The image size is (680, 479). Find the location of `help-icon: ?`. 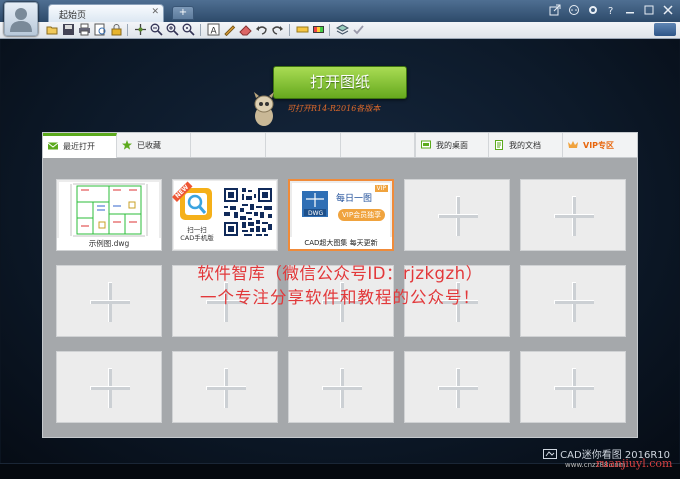

help-icon: ? is located at coordinates (611, 10).